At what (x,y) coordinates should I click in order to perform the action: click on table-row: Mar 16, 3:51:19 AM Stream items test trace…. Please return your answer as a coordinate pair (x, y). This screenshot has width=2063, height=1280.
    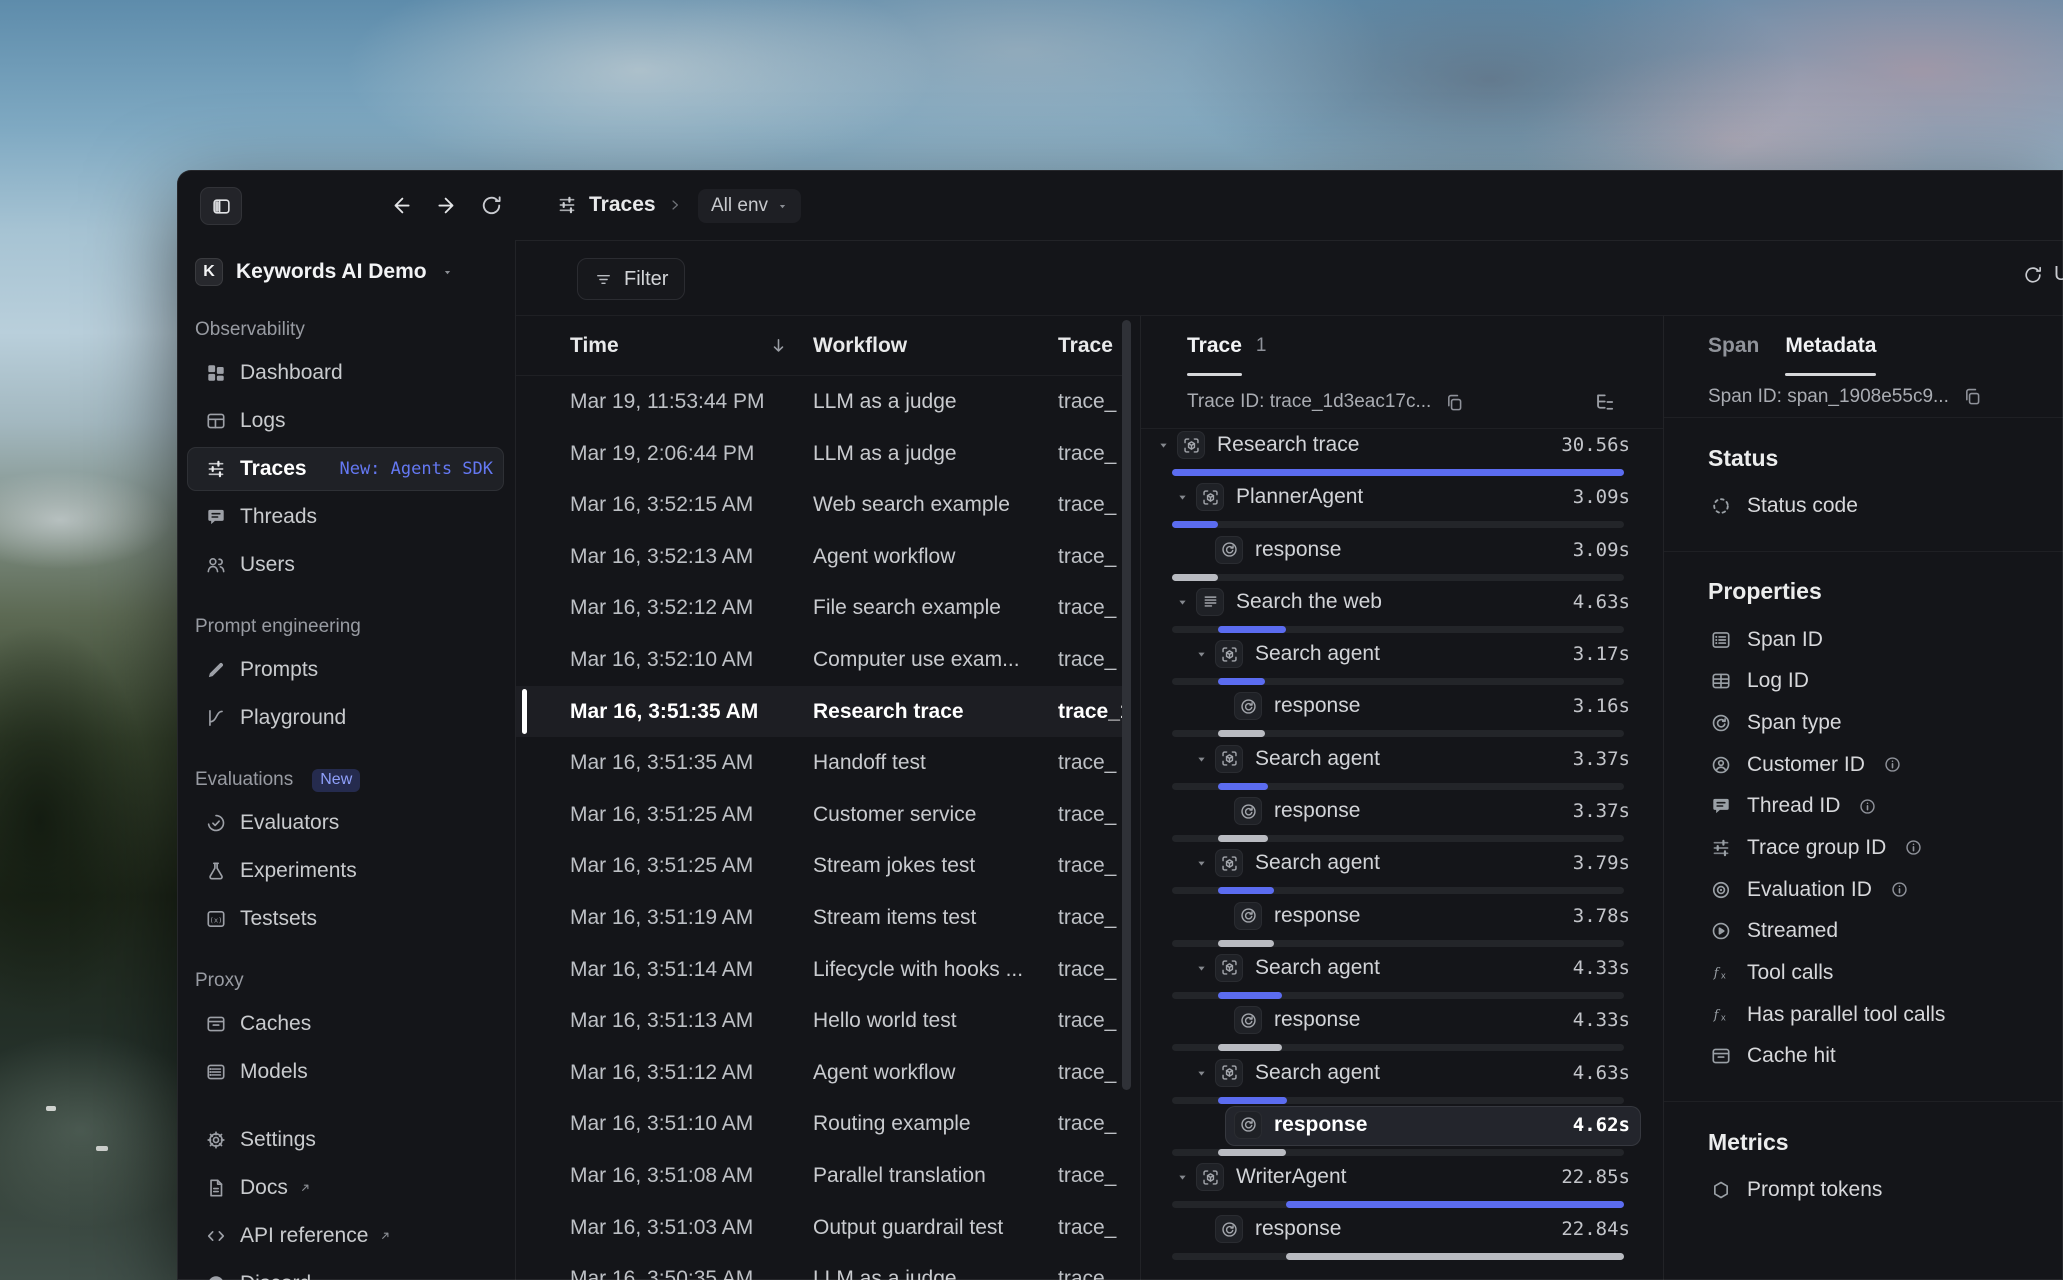
    Looking at the image, I should click on (819, 918).